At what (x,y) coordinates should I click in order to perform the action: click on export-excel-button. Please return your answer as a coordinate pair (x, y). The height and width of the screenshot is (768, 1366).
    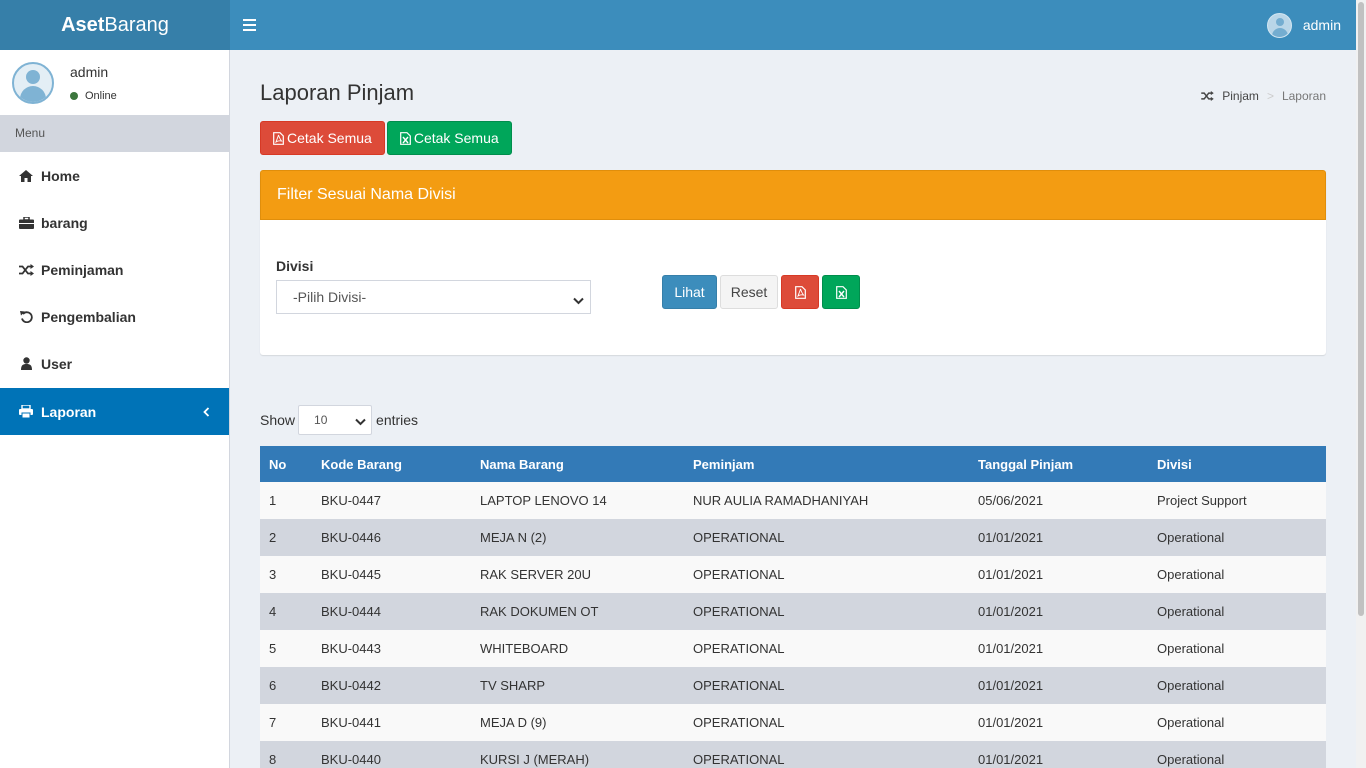
    Looking at the image, I should click on (841, 292).